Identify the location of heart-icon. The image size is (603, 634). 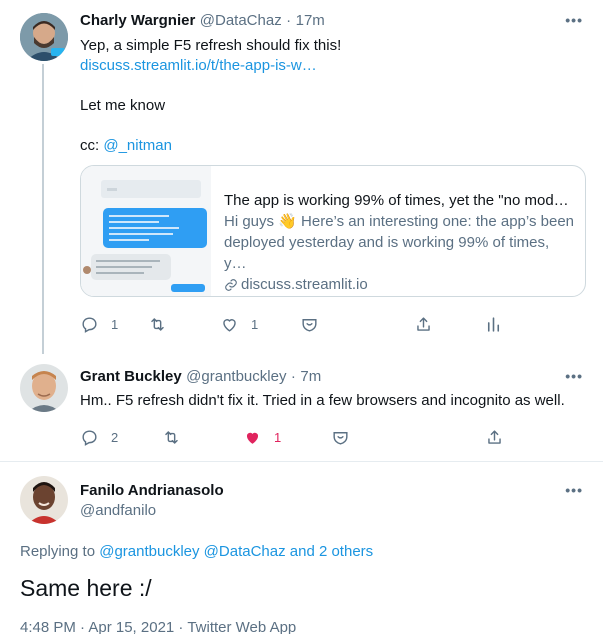
(229, 325).